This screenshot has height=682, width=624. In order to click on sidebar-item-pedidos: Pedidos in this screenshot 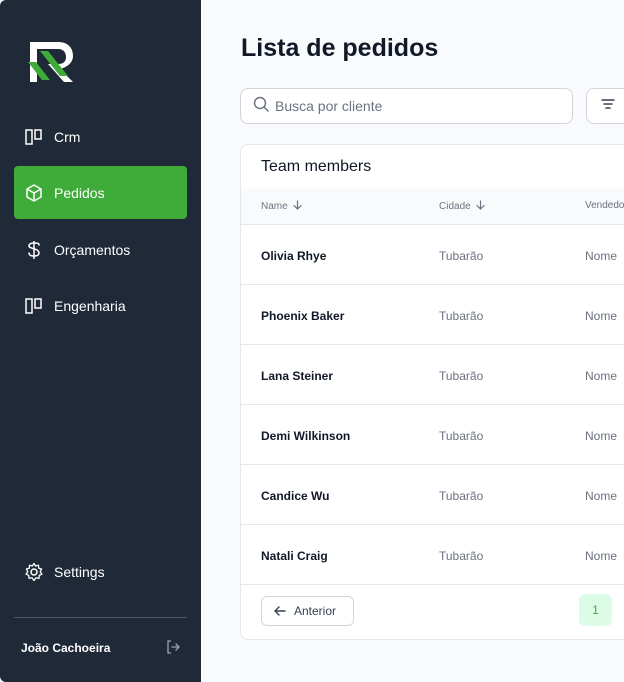, I will do `click(100, 192)`.